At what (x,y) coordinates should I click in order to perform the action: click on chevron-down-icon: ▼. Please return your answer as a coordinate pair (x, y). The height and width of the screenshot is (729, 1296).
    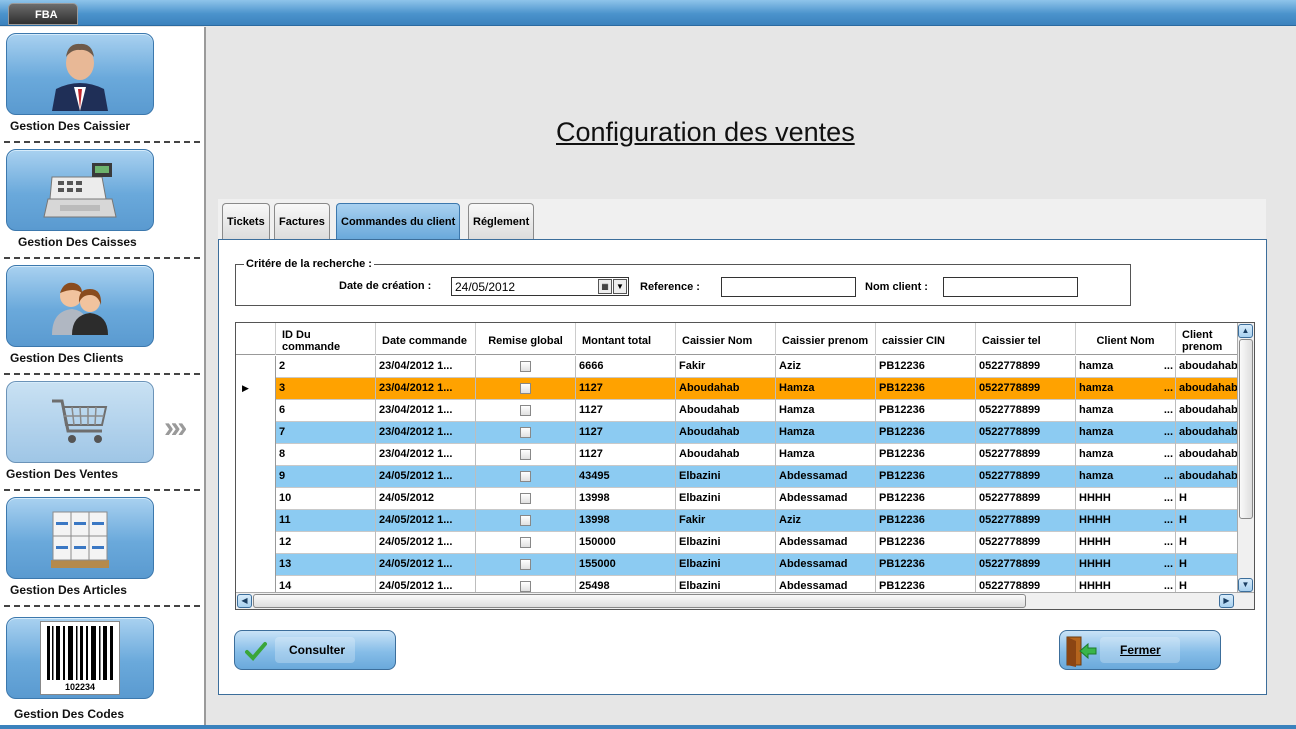
    Looking at the image, I should click on (620, 286).